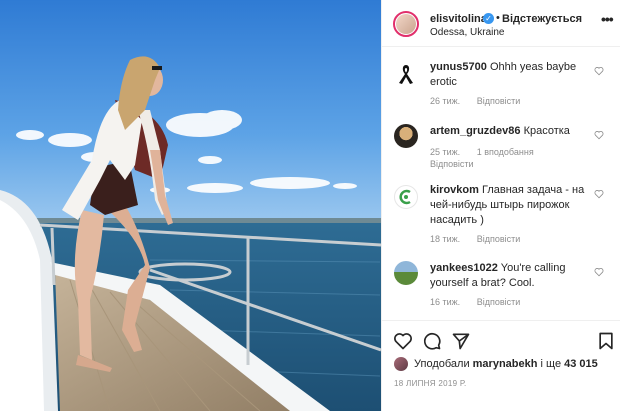 The width and height of the screenshot is (620, 411). Describe the element at coordinates (581, 364) in the screenshot. I see `likes-count: 43 015` at that location.